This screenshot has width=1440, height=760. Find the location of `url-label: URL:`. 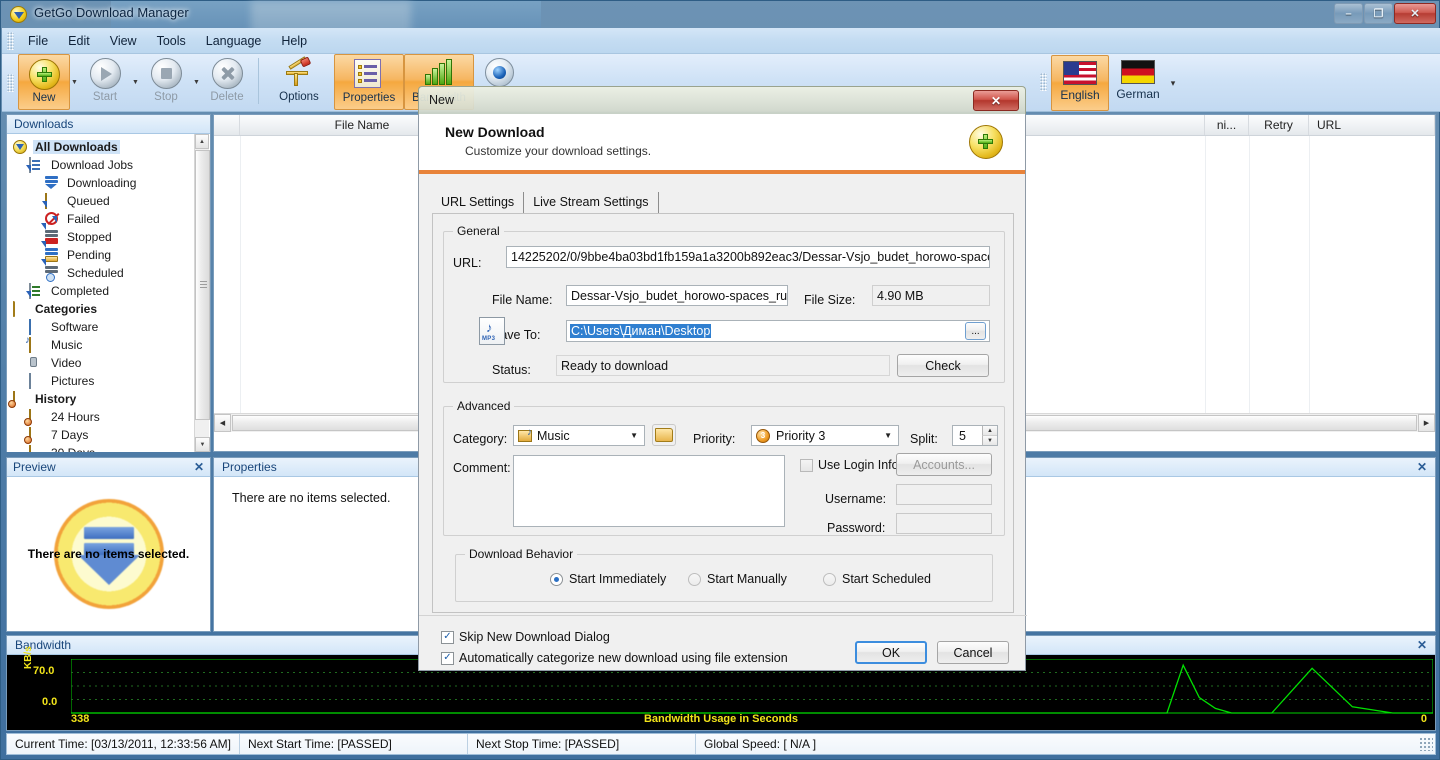

url-label: URL: is located at coordinates (467, 263).